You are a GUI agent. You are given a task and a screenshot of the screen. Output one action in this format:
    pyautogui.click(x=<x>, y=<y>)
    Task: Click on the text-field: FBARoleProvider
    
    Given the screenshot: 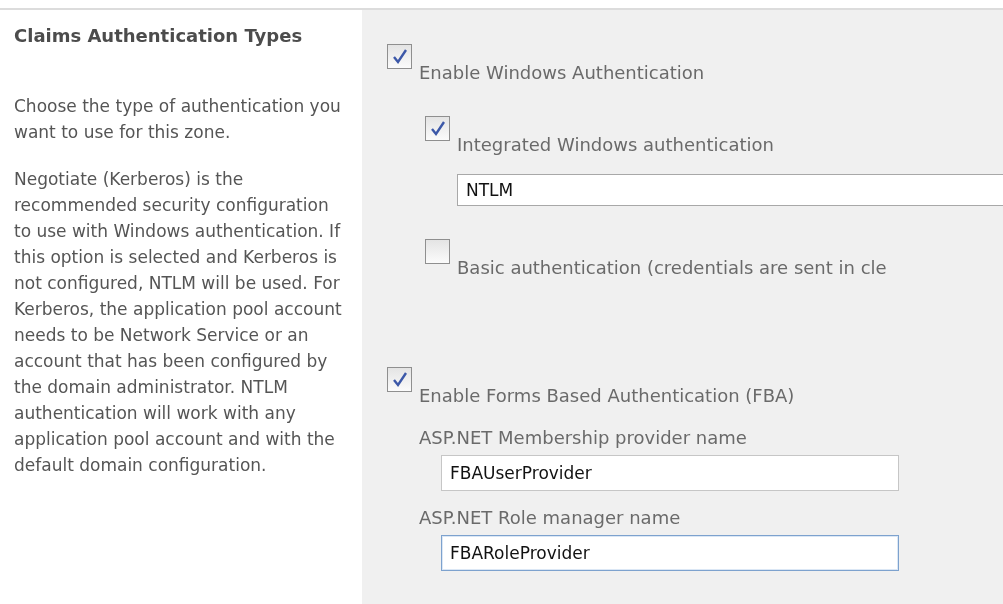 What is the action you would take?
    pyautogui.click(x=670, y=553)
    